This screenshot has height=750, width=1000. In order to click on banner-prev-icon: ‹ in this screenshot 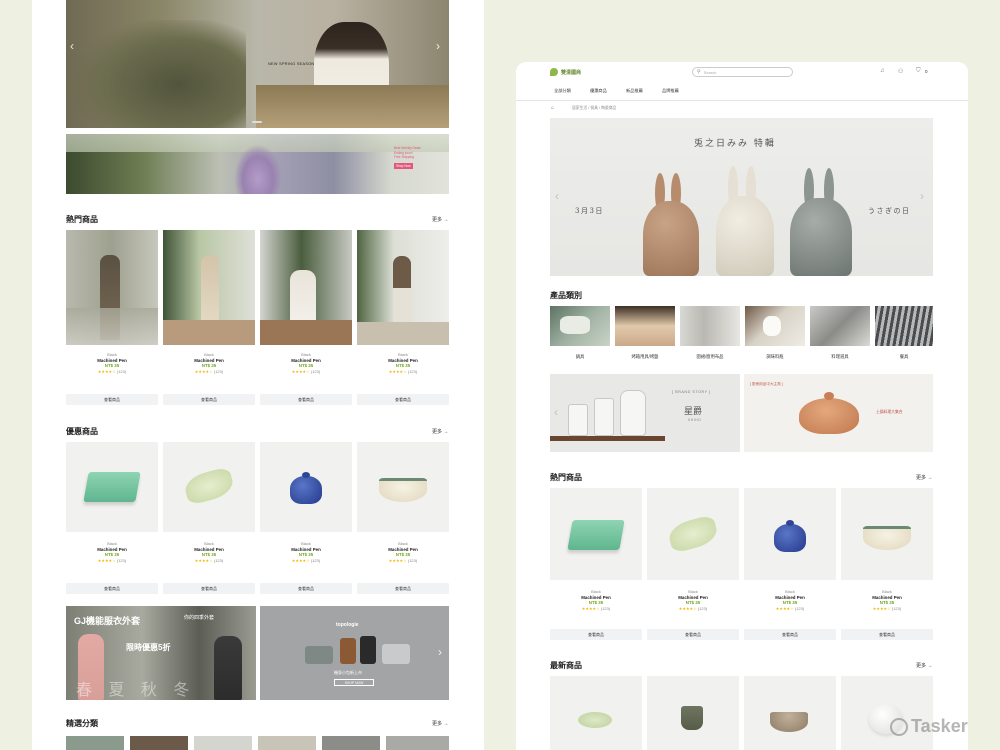, I will do `click(556, 412)`.